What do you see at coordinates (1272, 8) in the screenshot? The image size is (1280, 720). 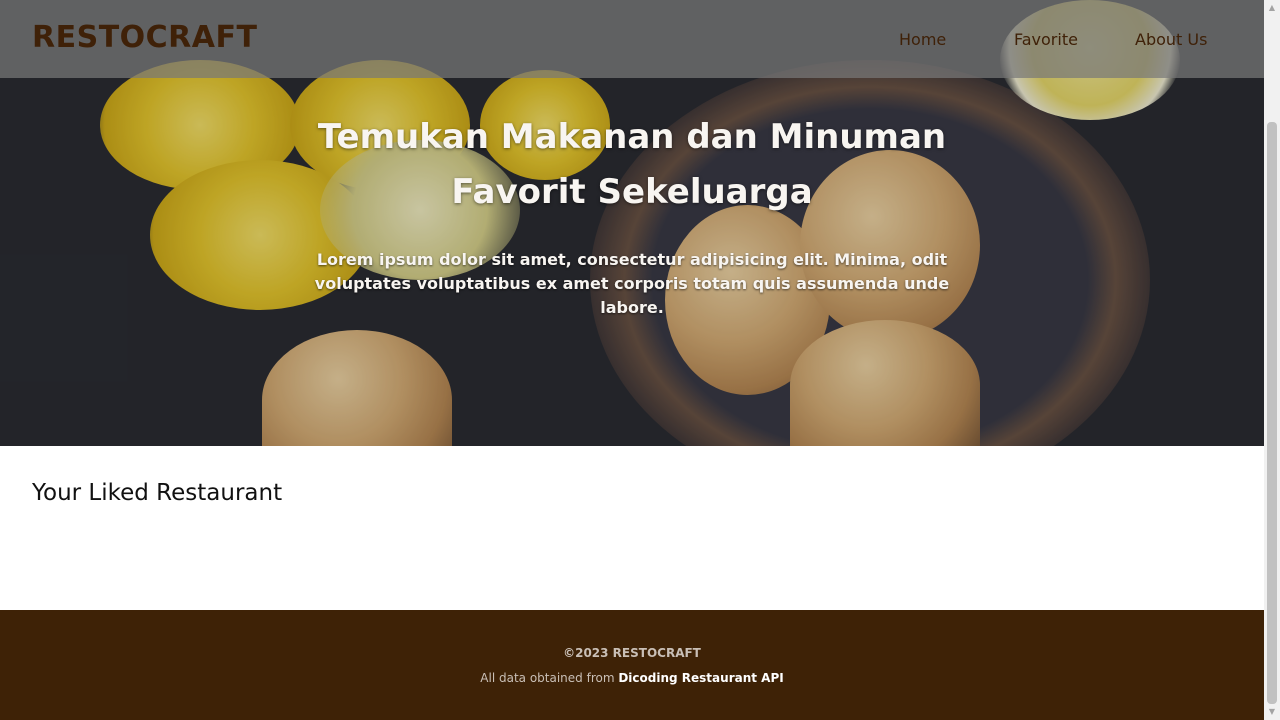 I see `scroll-up-arrow-icon: ▲` at bounding box center [1272, 8].